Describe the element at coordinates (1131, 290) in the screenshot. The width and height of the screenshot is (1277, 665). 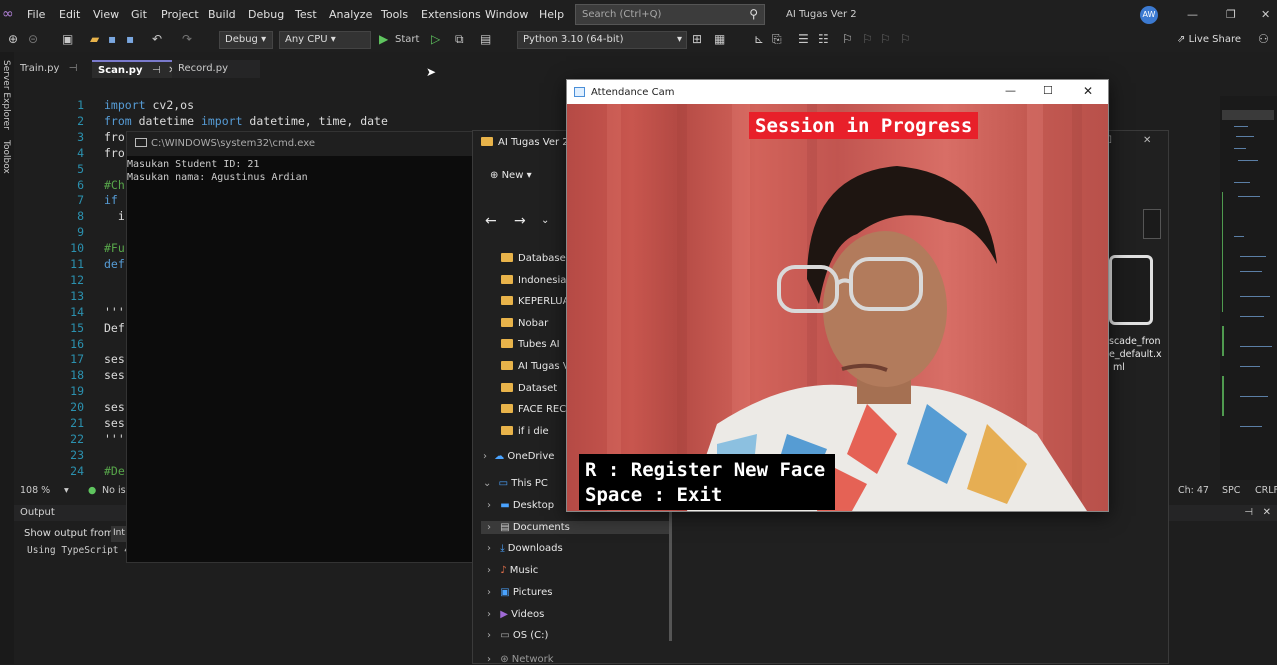
I see `xml-file-icon` at that location.